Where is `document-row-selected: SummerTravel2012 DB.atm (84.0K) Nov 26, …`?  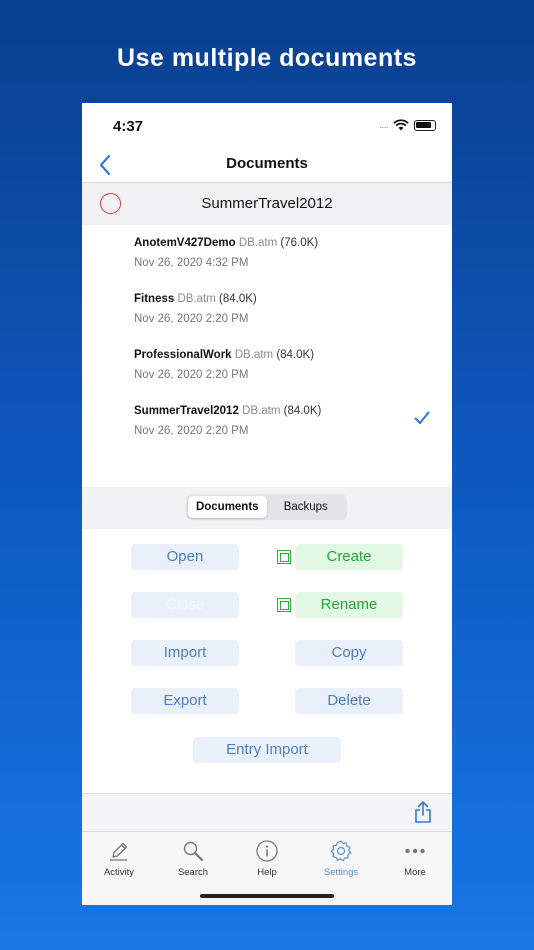
document-row-selected: SummerTravel2012 DB.atm (84.0K) Nov 26, … is located at coordinates (267, 421).